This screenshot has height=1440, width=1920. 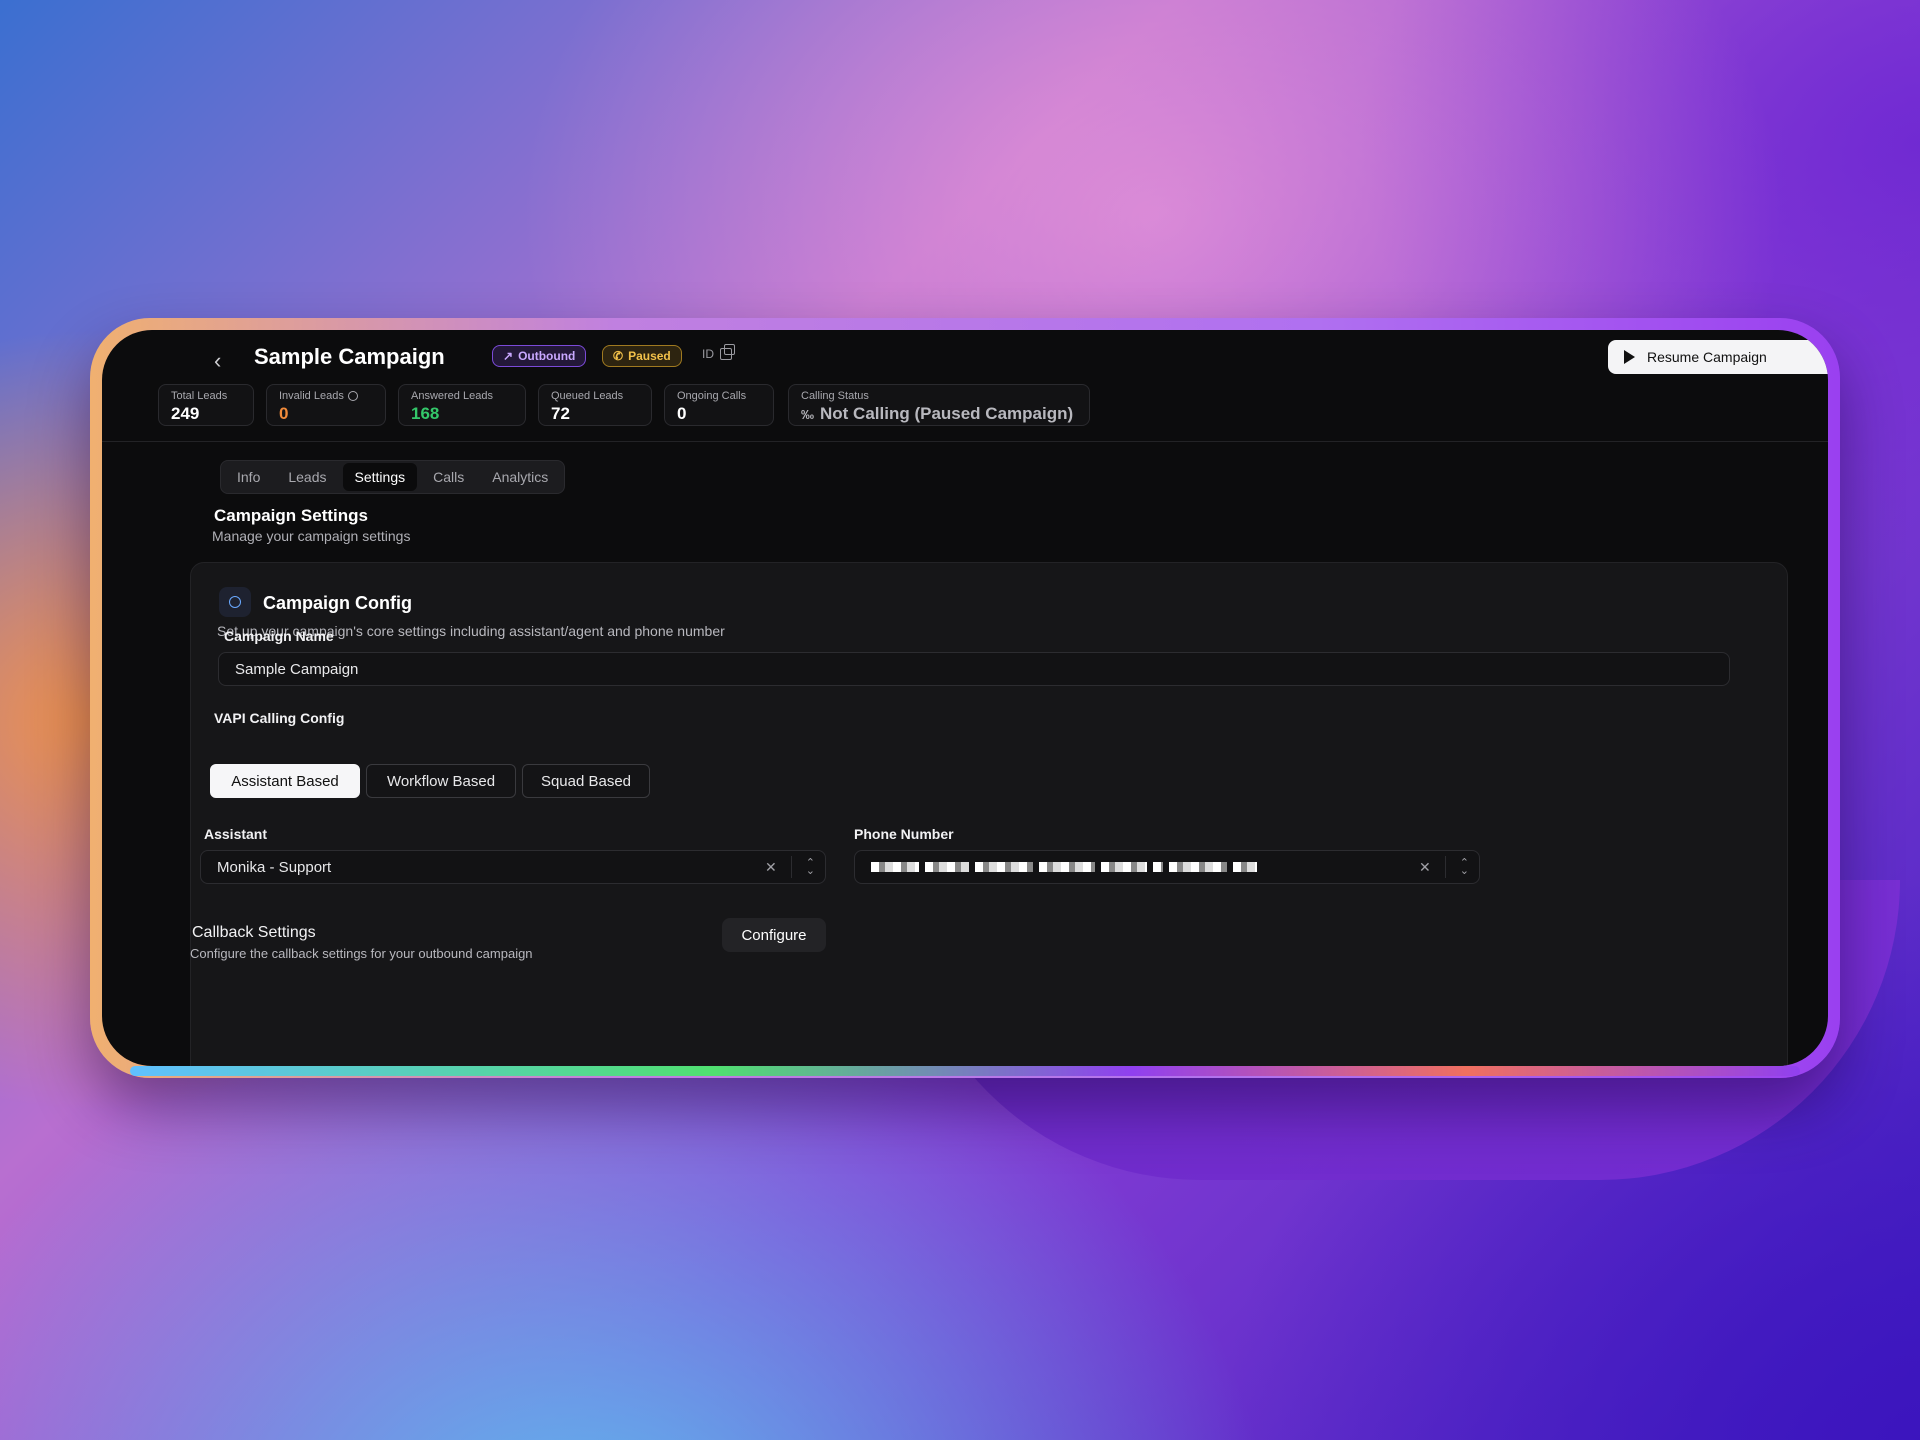 What do you see at coordinates (513, 867) in the screenshot?
I see `assistant-select: Monika - Support ✕ ⌃ ⌄` at bounding box center [513, 867].